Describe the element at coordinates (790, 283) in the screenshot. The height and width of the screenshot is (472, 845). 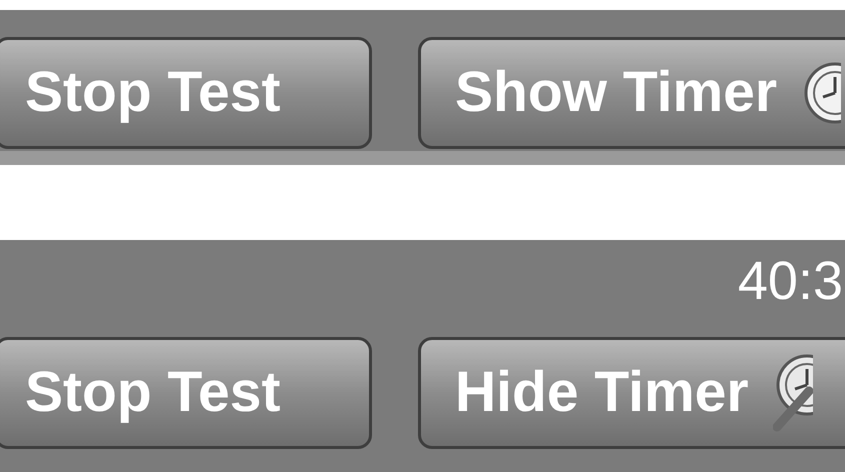
I see `timer-reading: 40:3` at that location.